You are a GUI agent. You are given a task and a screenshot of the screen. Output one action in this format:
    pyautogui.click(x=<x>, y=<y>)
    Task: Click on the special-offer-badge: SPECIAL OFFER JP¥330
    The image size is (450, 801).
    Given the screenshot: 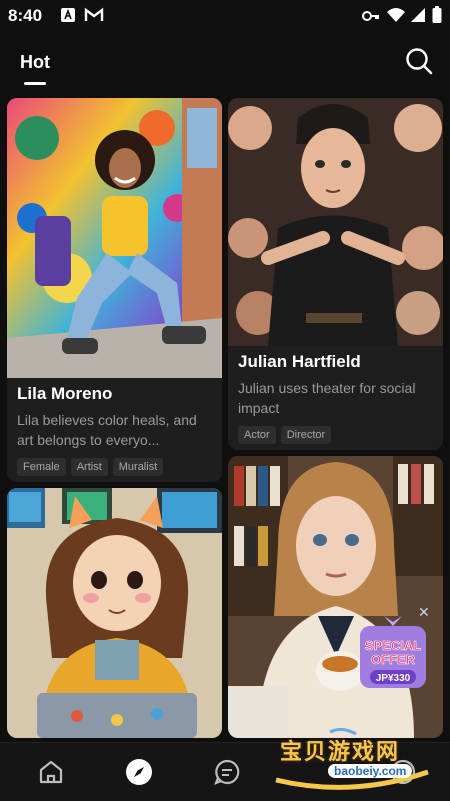 What is the action you would take?
    pyautogui.click(x=393, y=655)
    